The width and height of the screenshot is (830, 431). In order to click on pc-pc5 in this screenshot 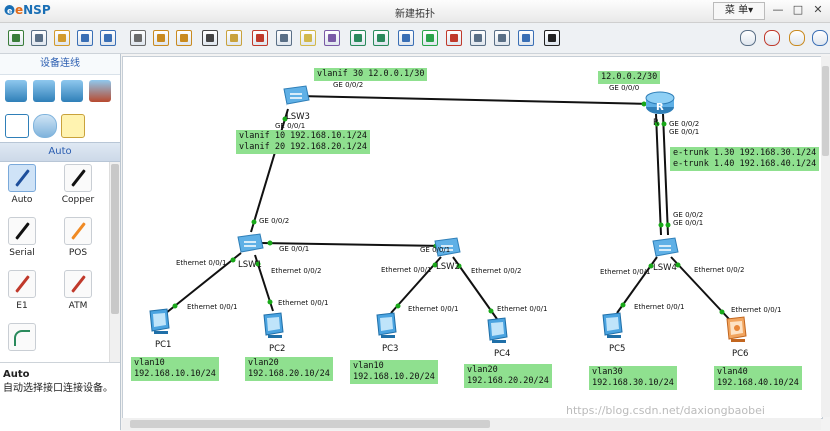, I will do `click(613, 326)`.